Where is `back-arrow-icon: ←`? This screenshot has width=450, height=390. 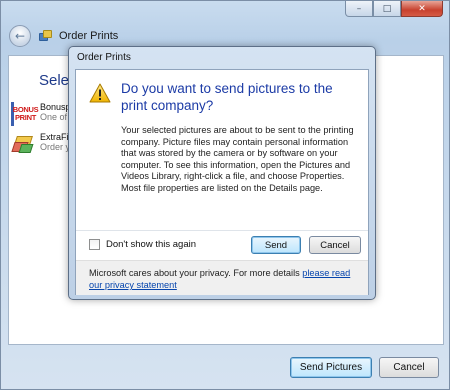 back-arrow-icon: ← is located at coordinates (20, 36).